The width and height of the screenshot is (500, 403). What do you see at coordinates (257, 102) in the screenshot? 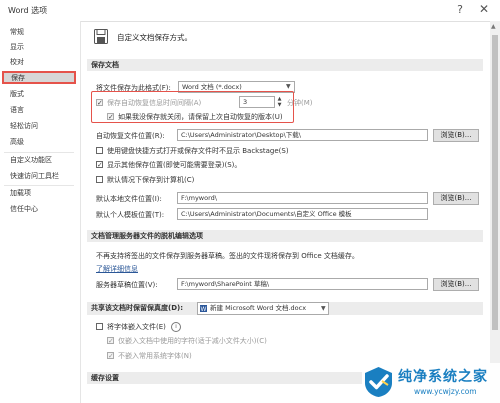
I see `autorecover-minutes-input: 3` at bounding box center [257, 102].